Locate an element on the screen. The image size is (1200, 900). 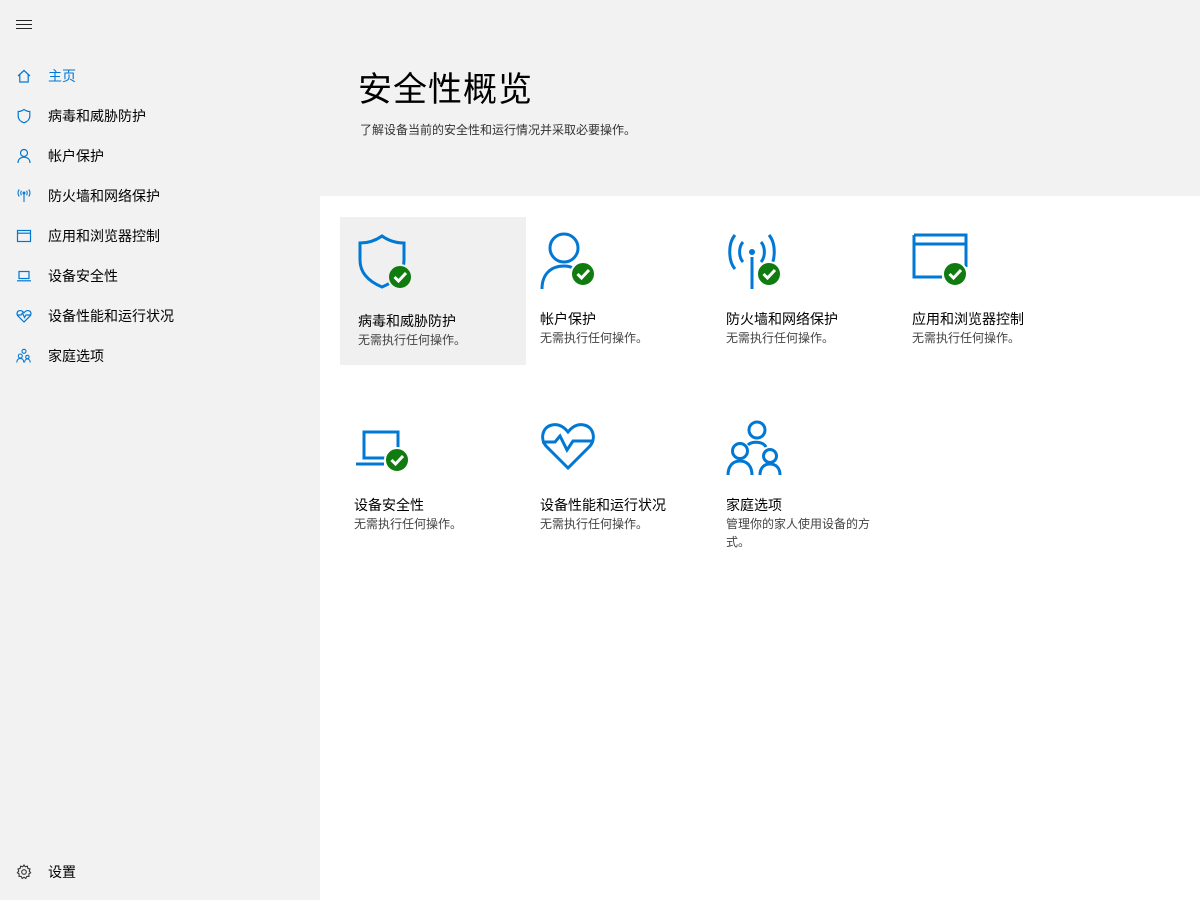
sidebar-item-app-browser: 应用和浏览器控制 is located at coordinates (160, 236).